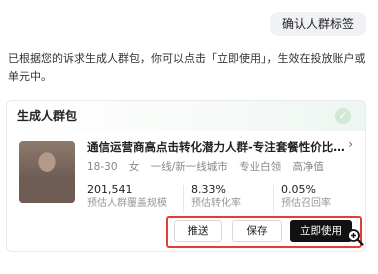 The width and height of the screenshot is (378, 274). Describe the element at coordinates (216, 197) in the screenshot. I see `stat-conversion: 8.33% 预估转化率` at that location.